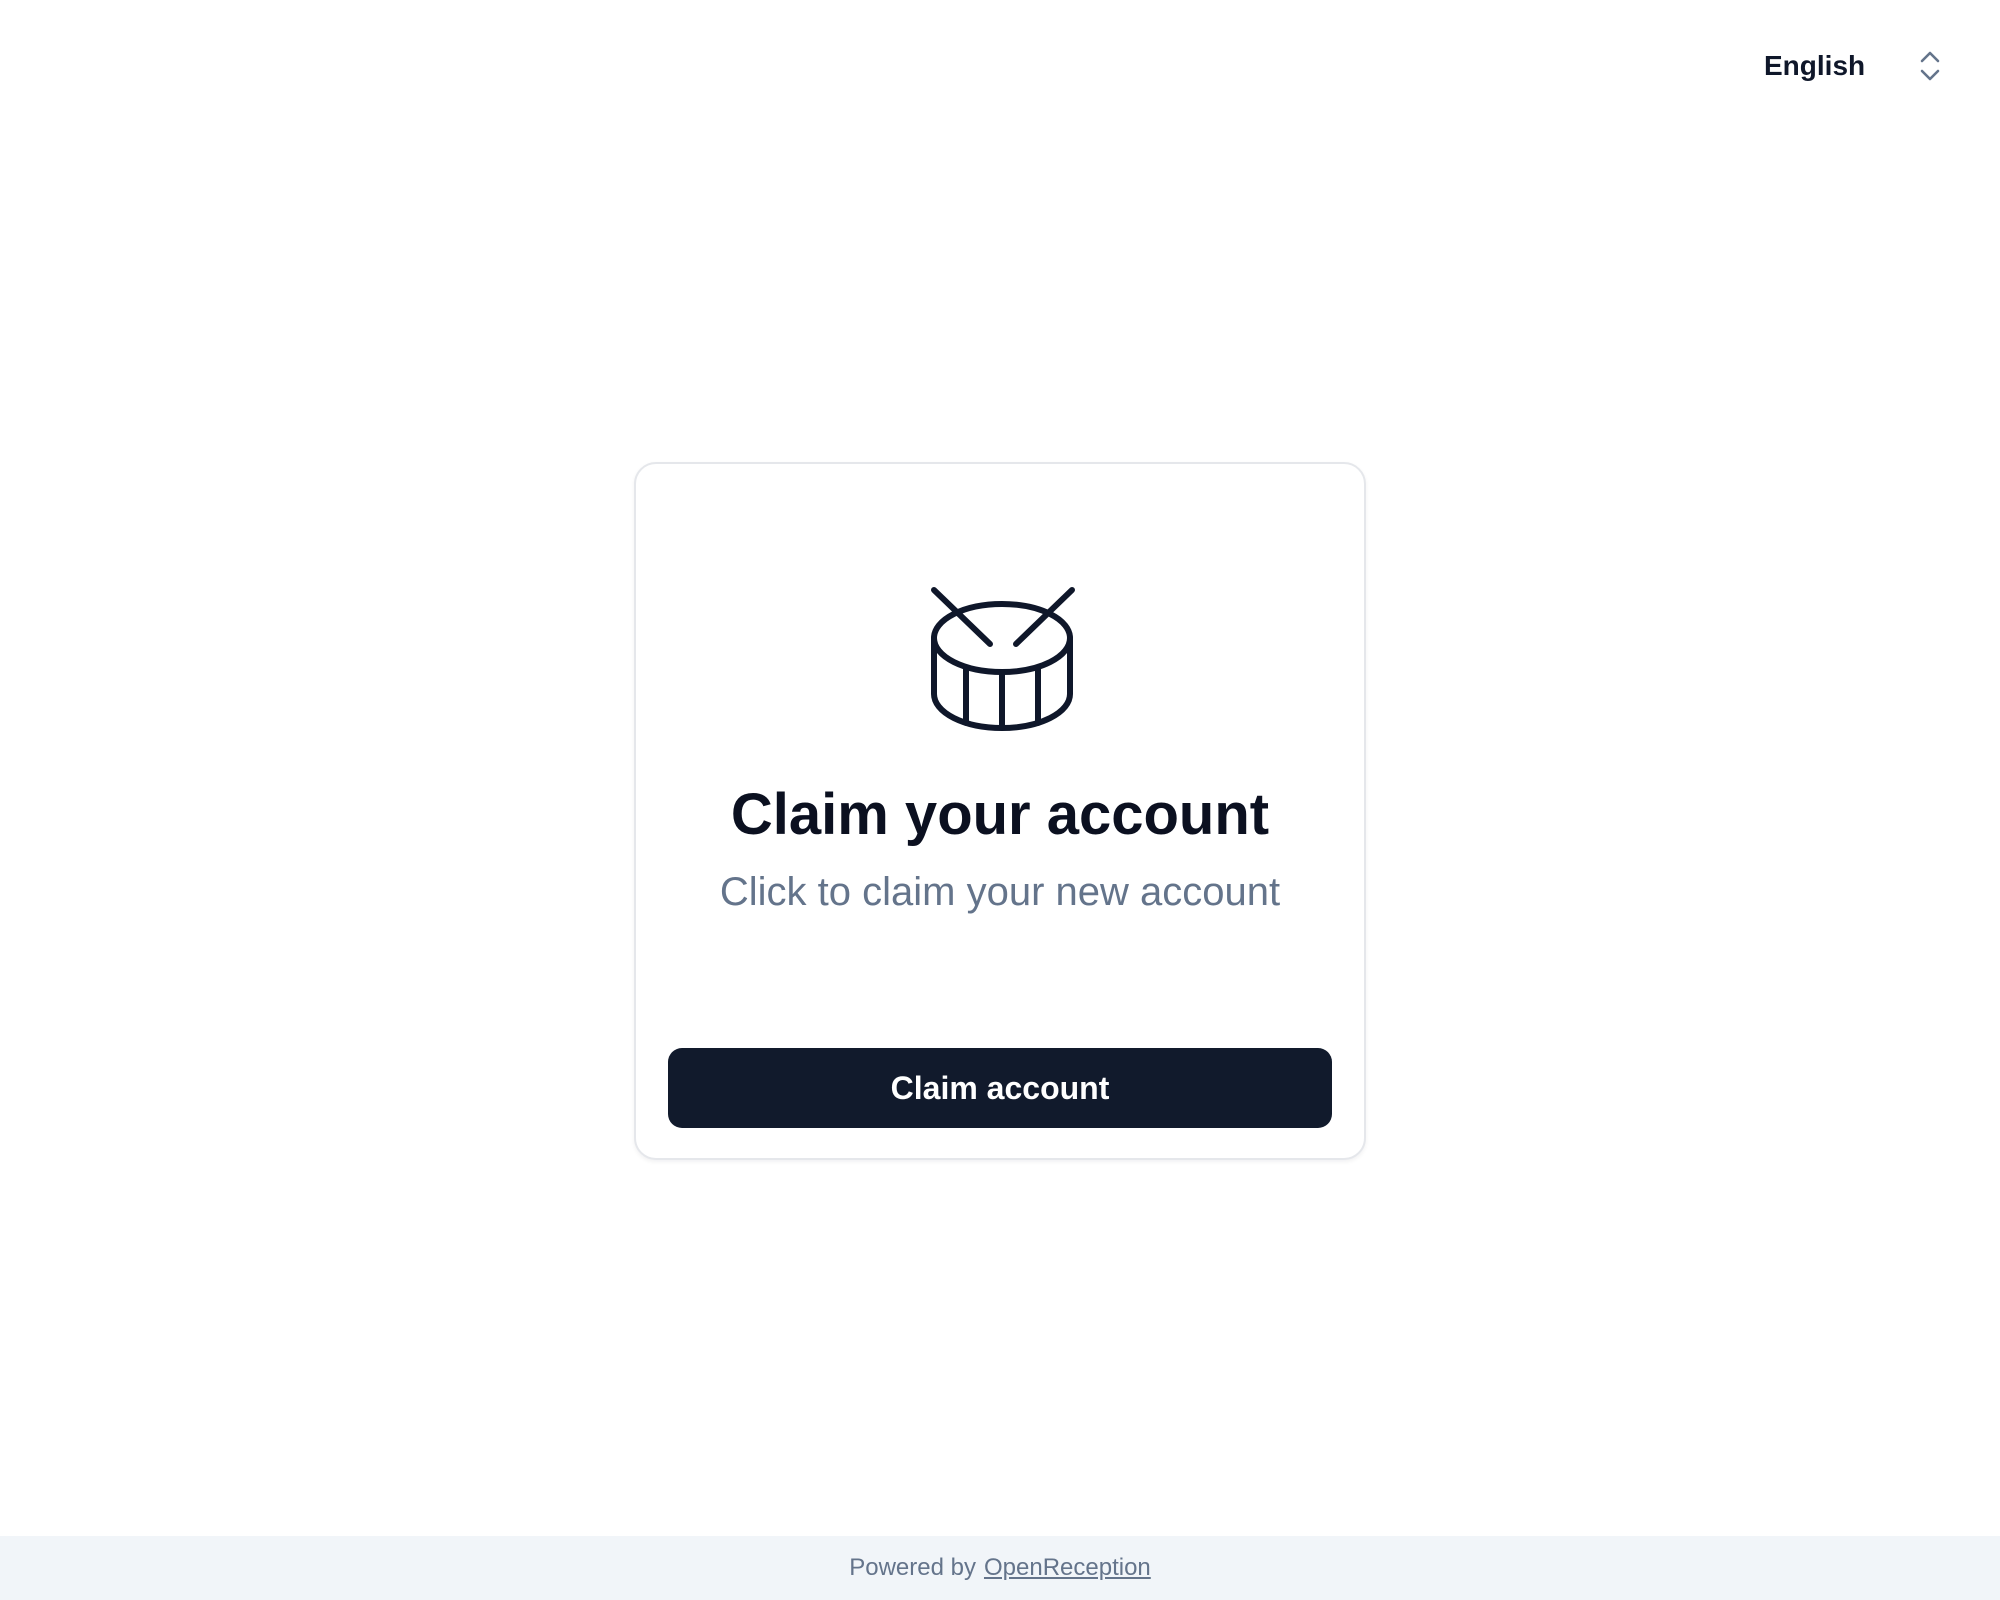 This screenshot has height=1600, width=2000. I want to click on language-select-value: English, so click(1815, 65).